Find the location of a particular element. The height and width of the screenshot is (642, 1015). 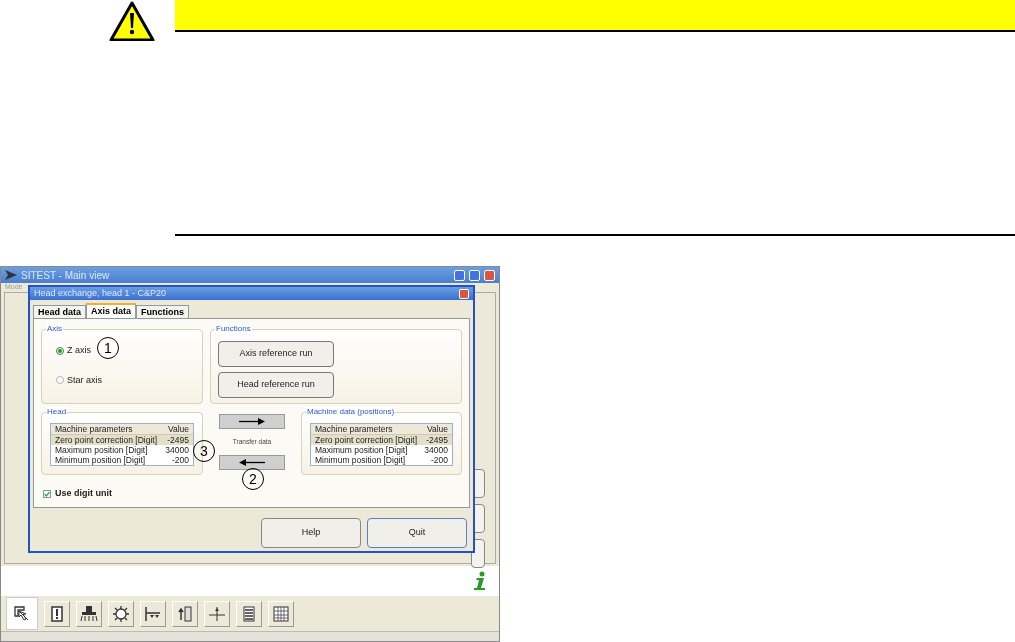

checkbox-label: Use digit unit is located at coordinates (83, 493).